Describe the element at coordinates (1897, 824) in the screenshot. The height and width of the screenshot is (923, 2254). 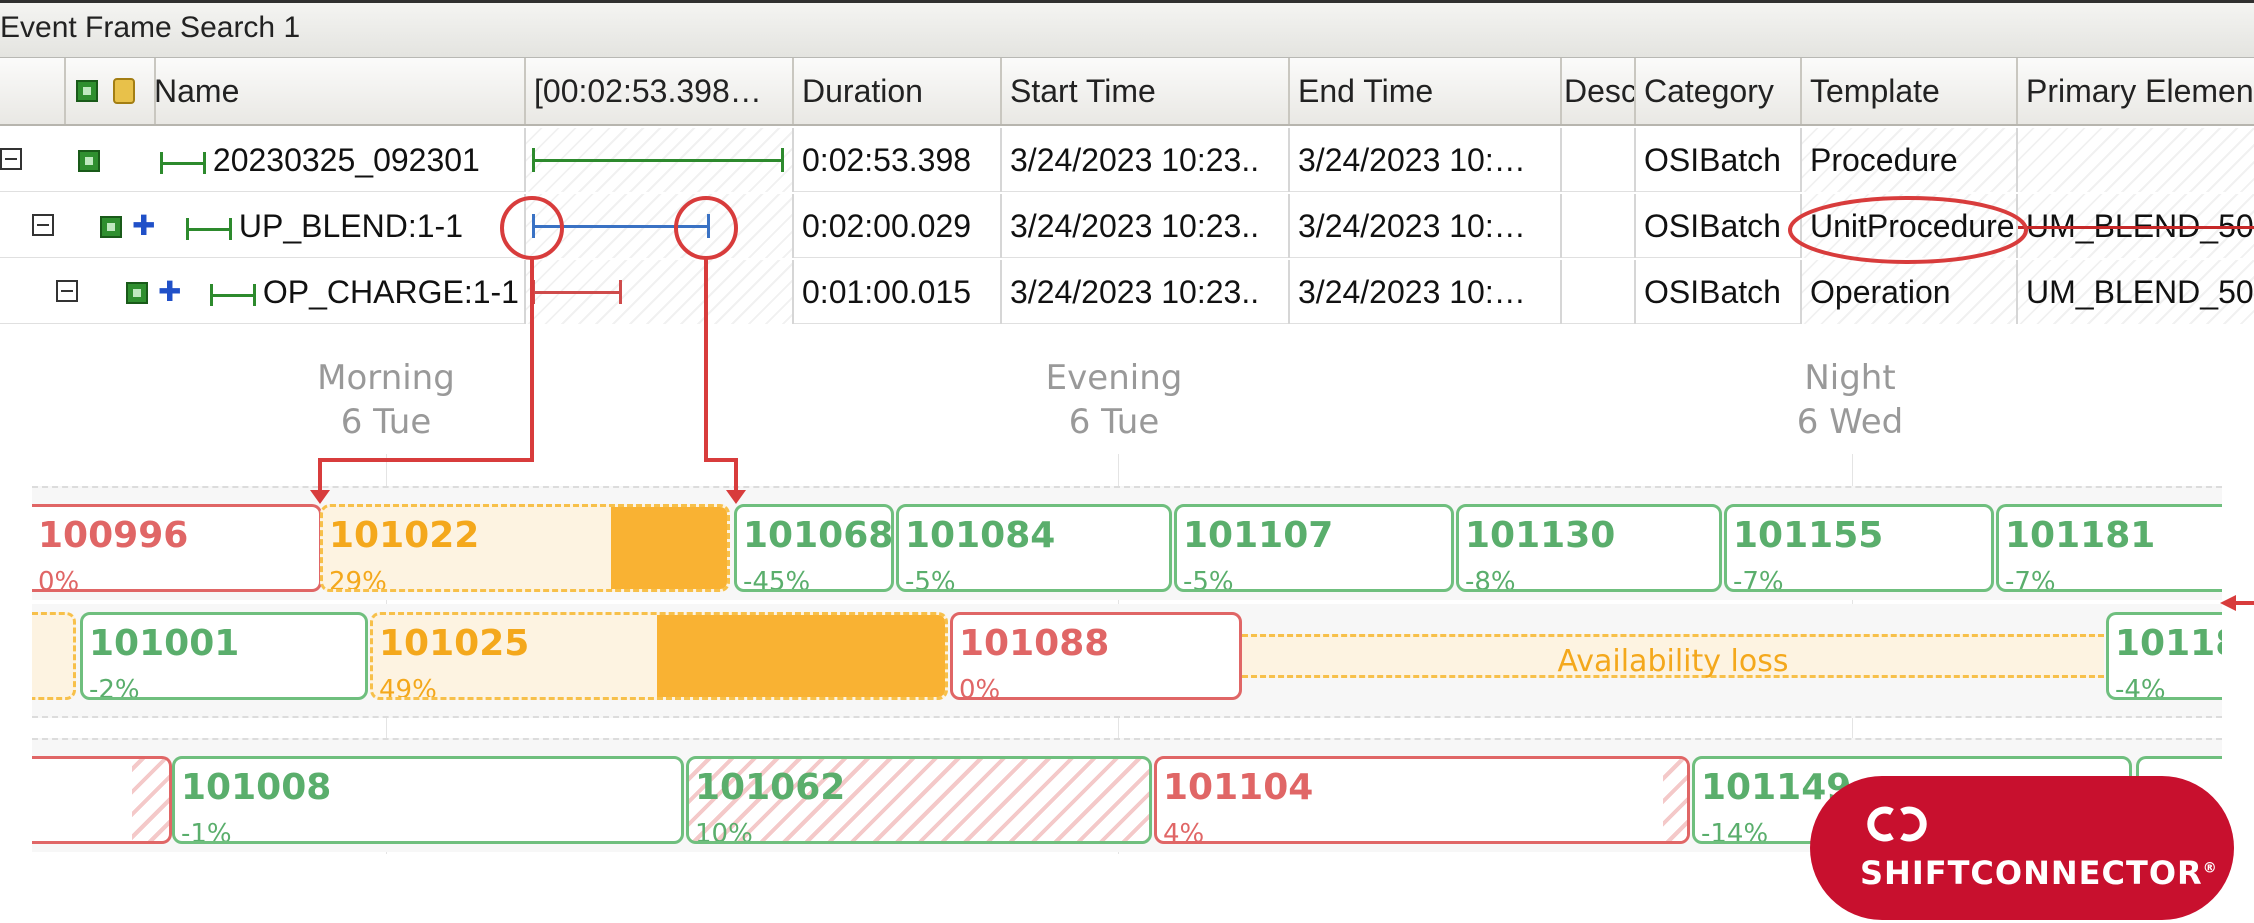
I see `link-icon` at that location.